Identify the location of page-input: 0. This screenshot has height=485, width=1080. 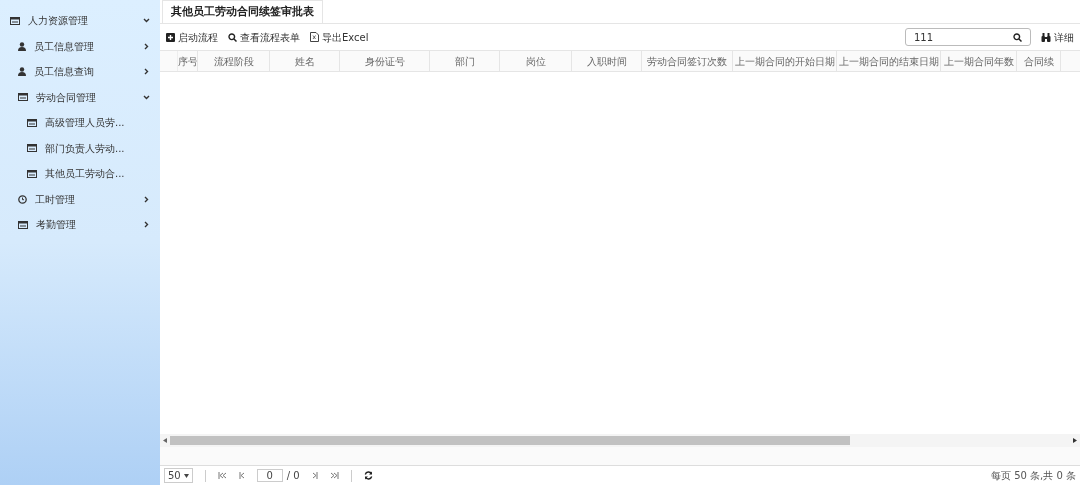
(269, 475).